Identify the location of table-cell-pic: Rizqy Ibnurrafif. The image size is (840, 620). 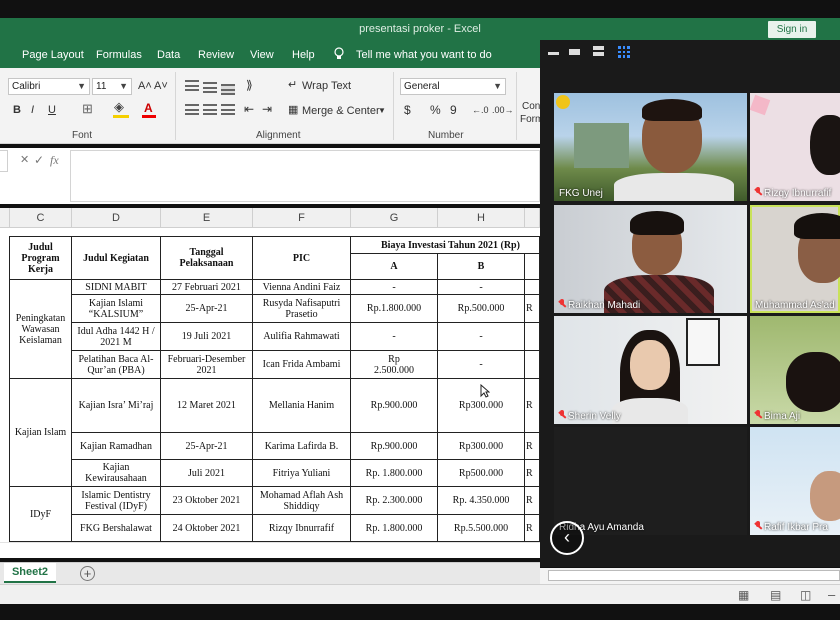
(302, 528).